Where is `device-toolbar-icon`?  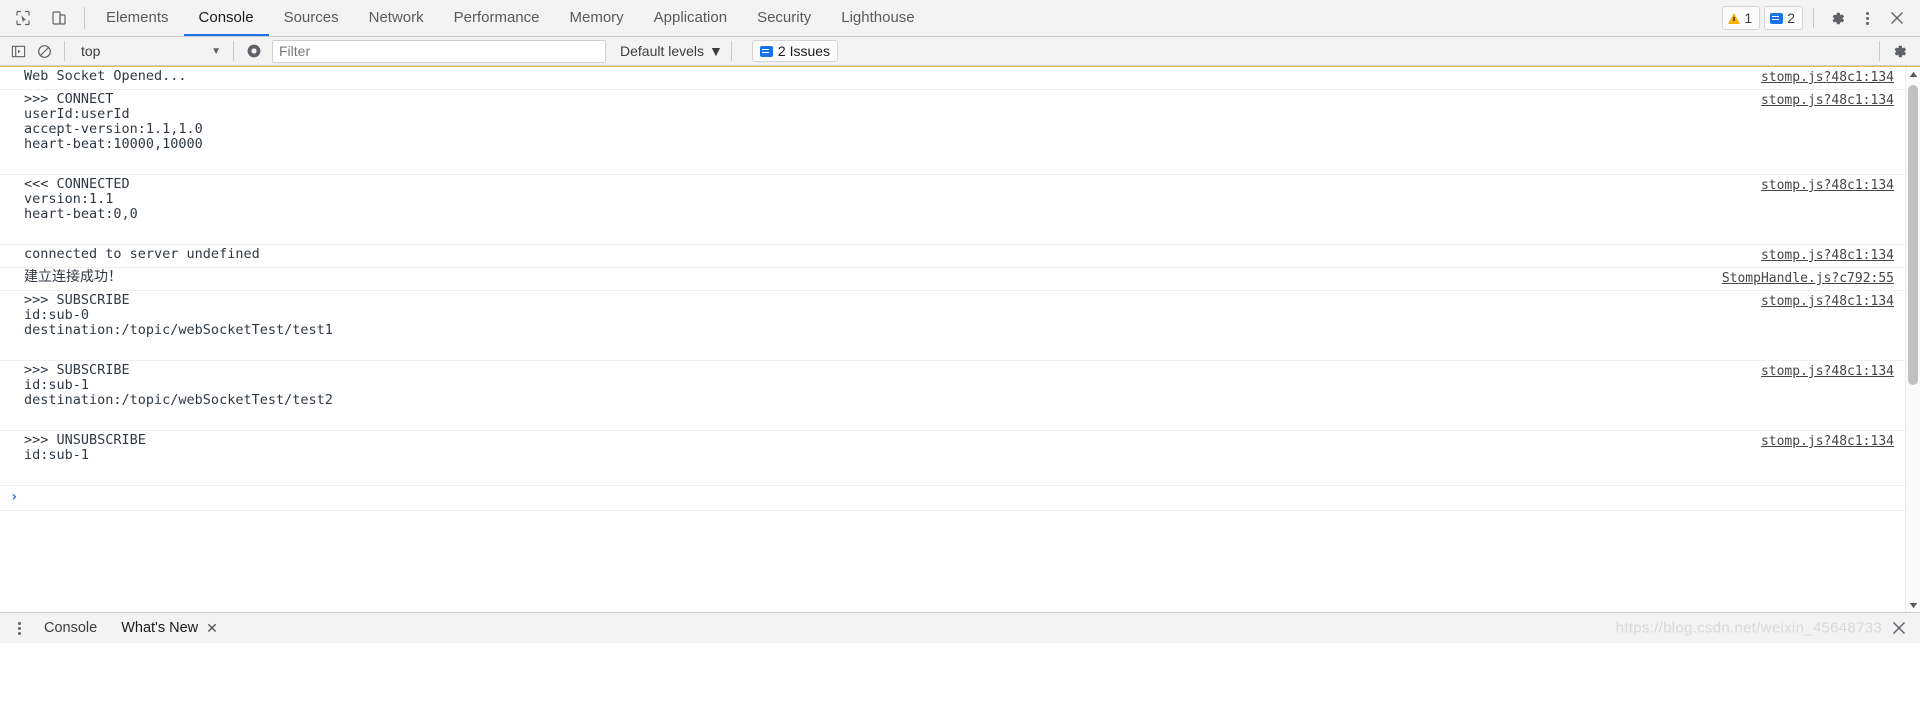 device-toolbar-icon is located at coordinates (59, 18).